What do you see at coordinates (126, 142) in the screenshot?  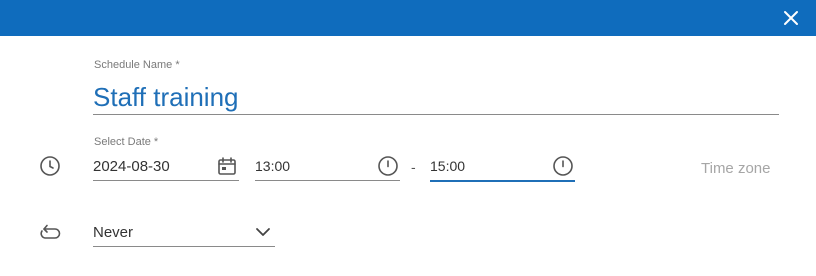 I see `select-date-label: Select Date *` at bounding box center [126, 142].